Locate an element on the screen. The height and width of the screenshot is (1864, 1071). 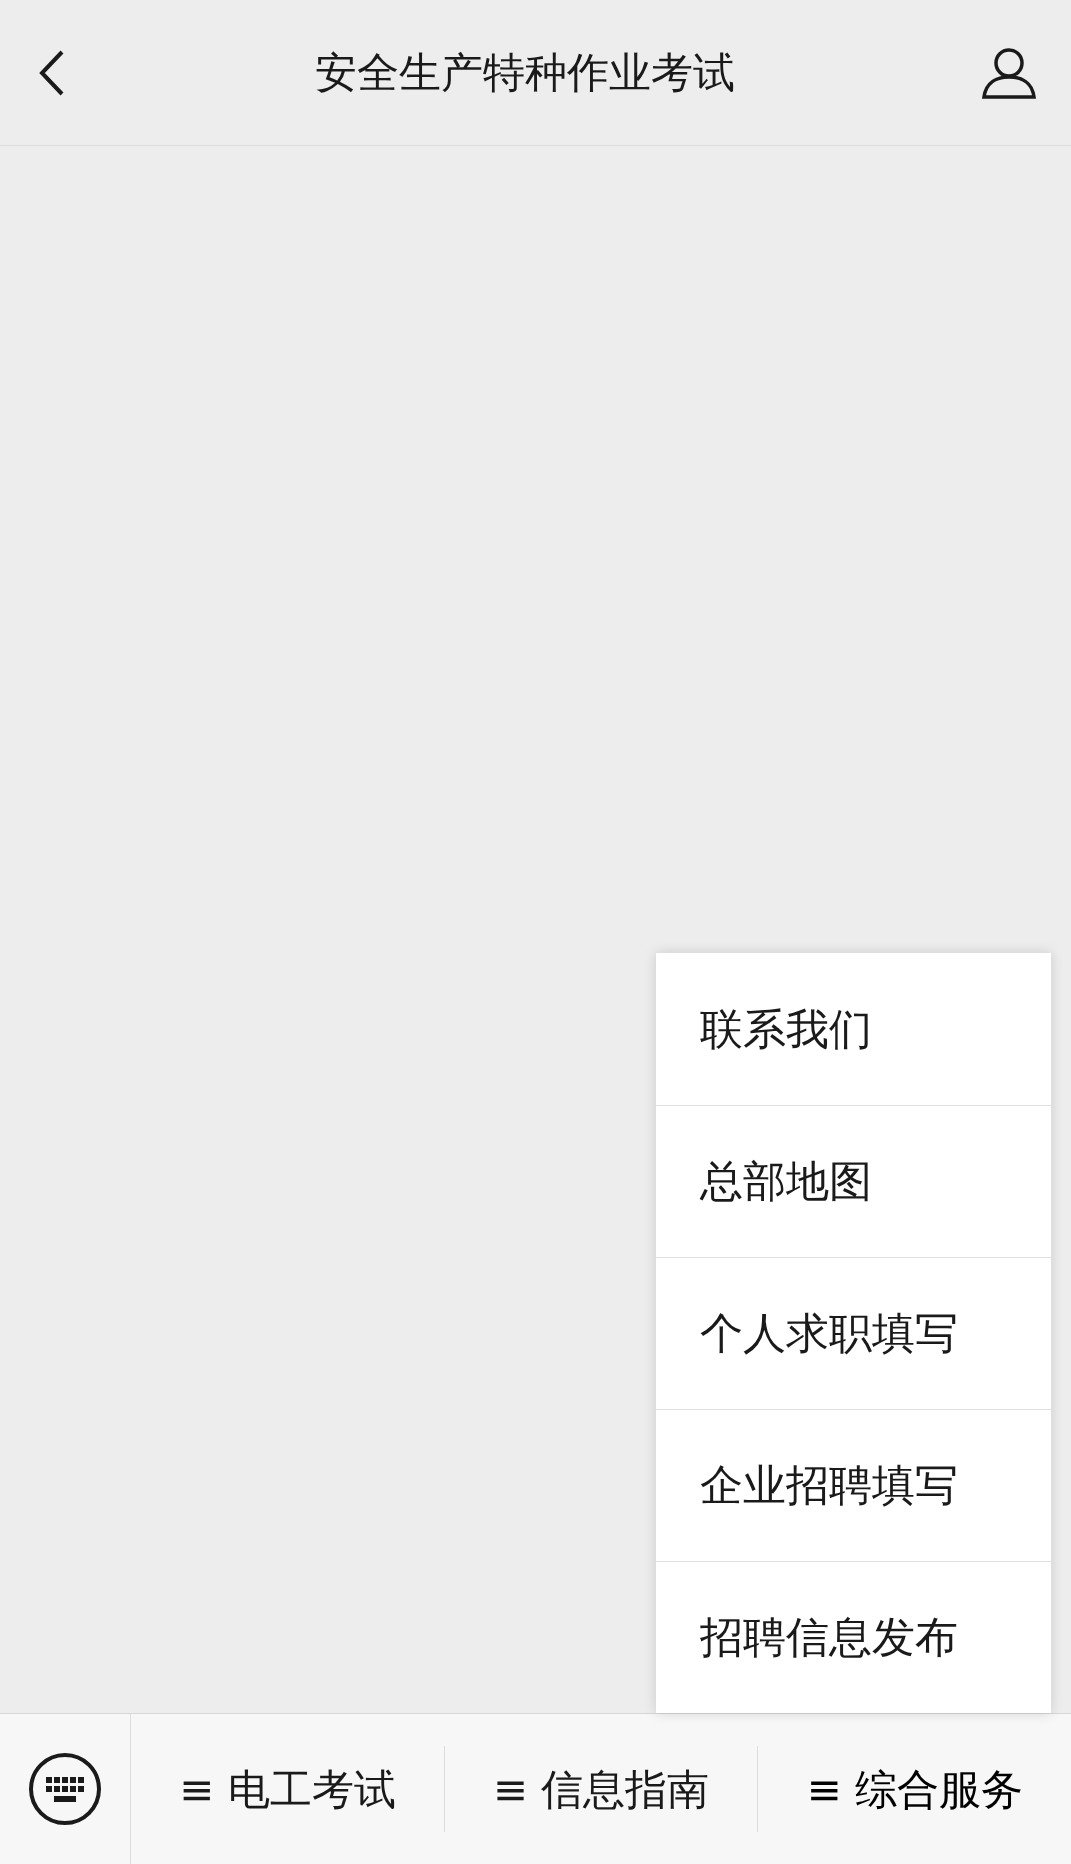
menu-item: 联系我们 is located at coordinates (853, 1029).